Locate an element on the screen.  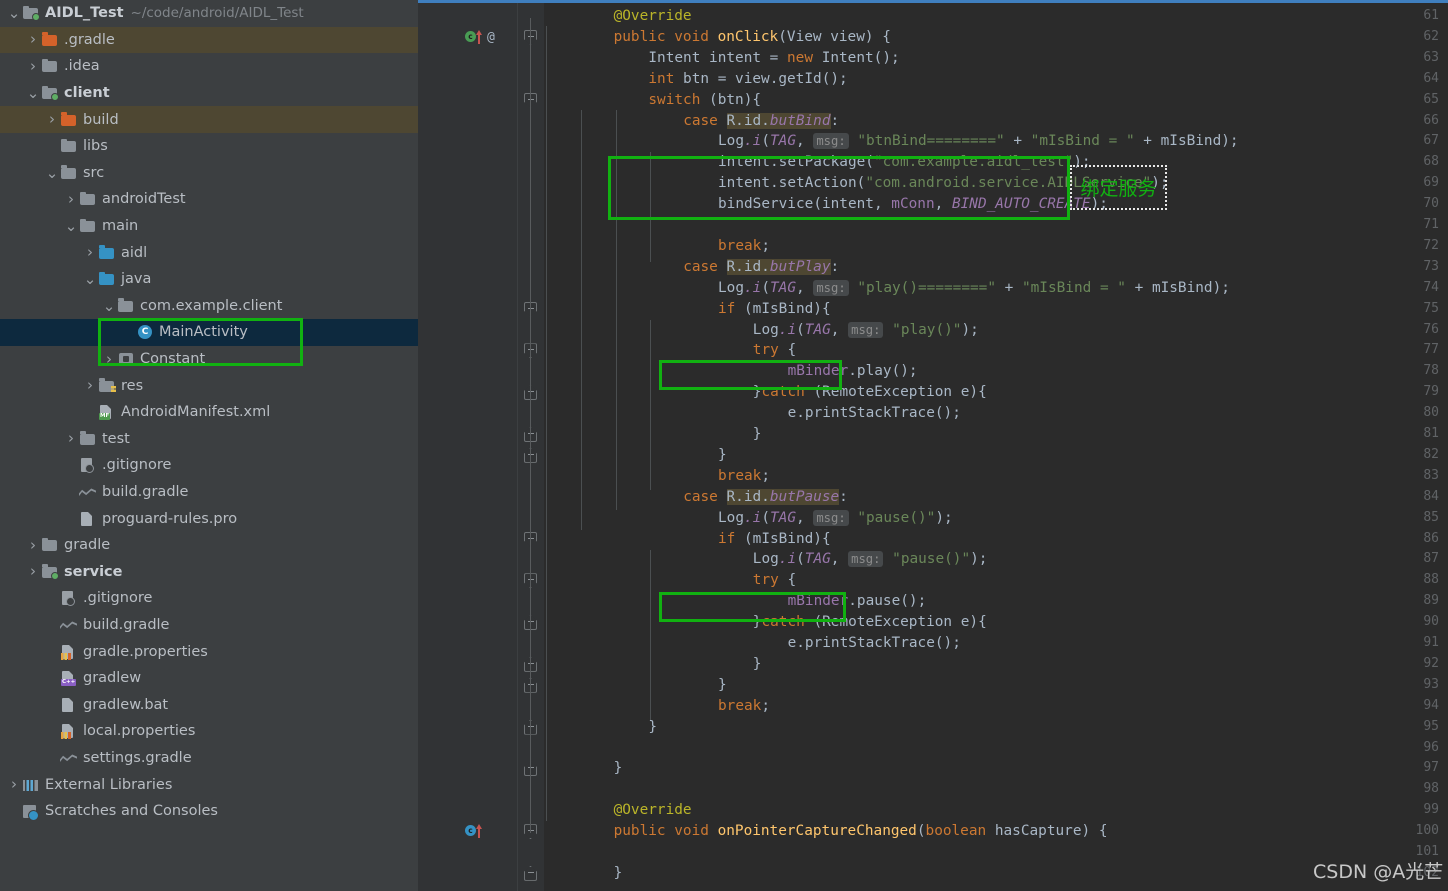
tree-item-aidl: › aidl is located at coordinates (209, 252).